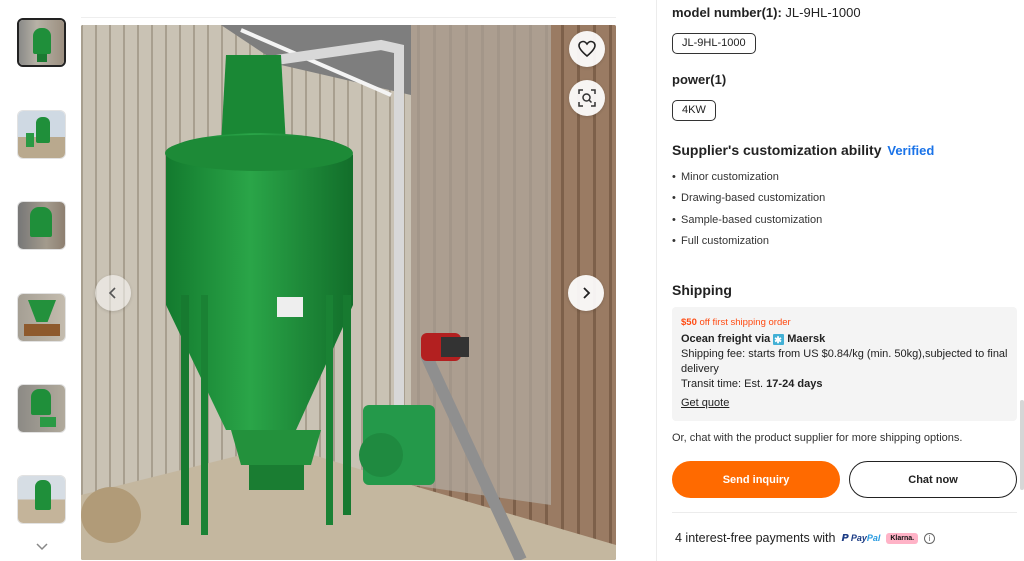  Describe the element at coordinates (714, 43) in the screenshot. I see `model-option-chip: JL-9HL-1000` at that location.